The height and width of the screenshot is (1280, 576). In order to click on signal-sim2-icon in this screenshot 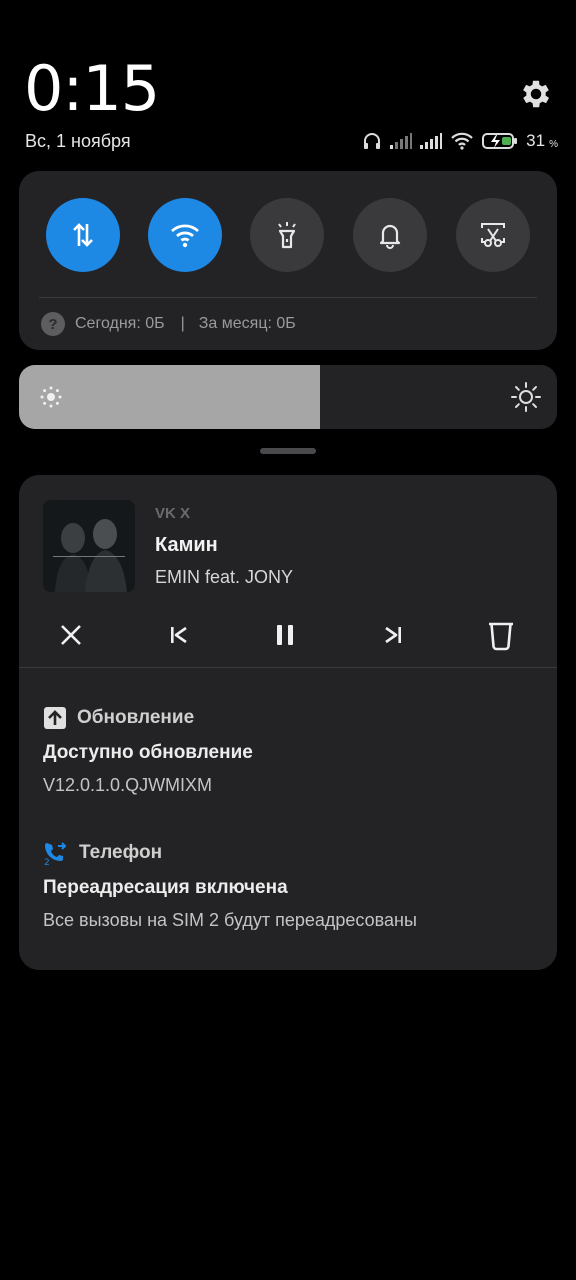, I will do `click(431, 141)`.